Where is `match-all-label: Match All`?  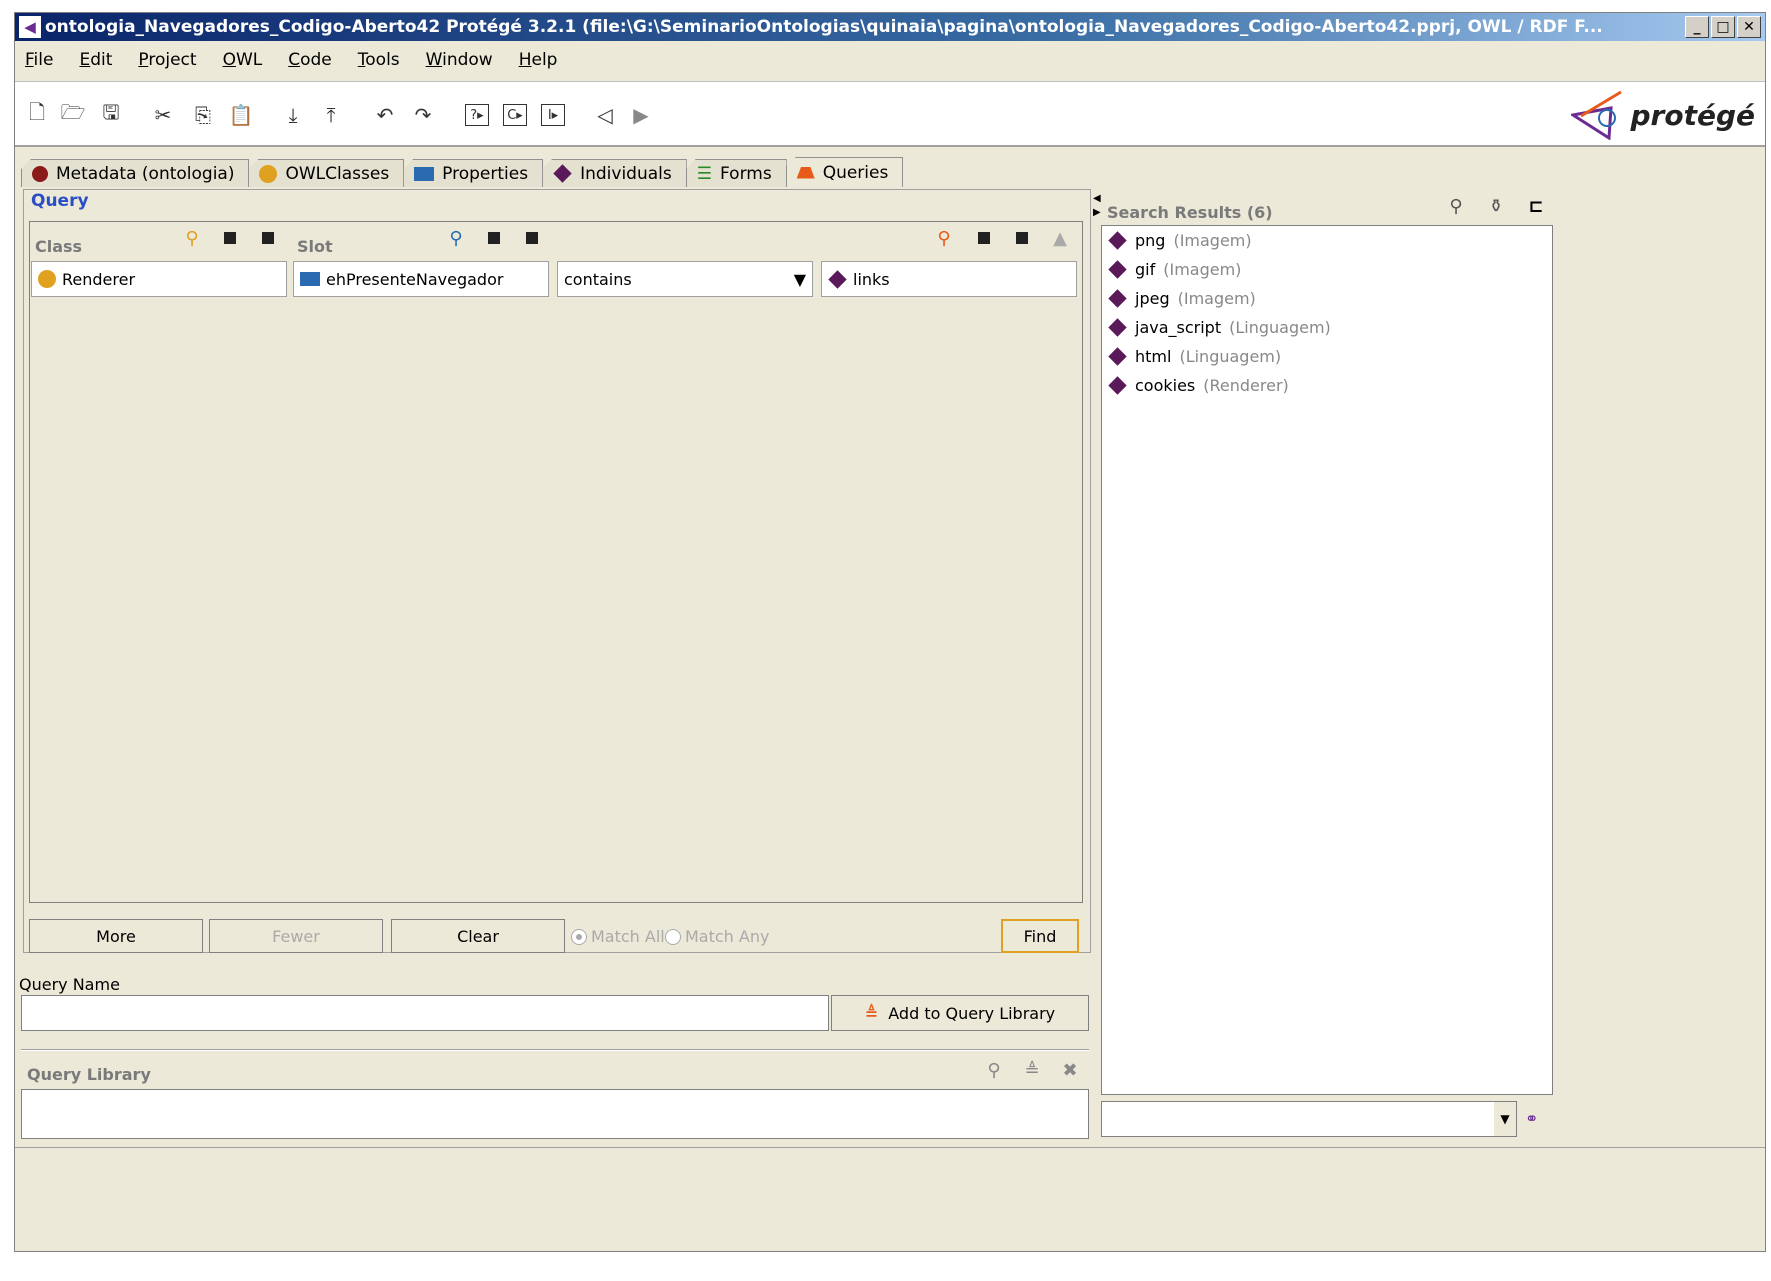
match-all-label: Match All is located at coordinates (628, 936).